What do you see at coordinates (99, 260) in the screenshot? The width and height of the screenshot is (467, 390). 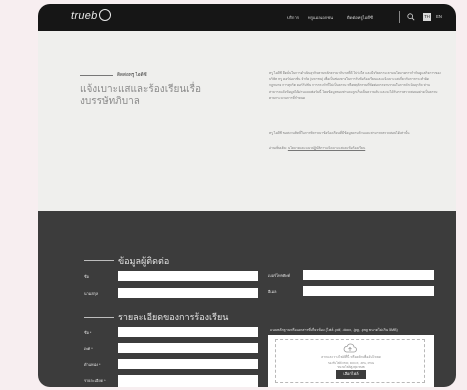 I see `contact-section-rule` at bounding box center [99, 260].